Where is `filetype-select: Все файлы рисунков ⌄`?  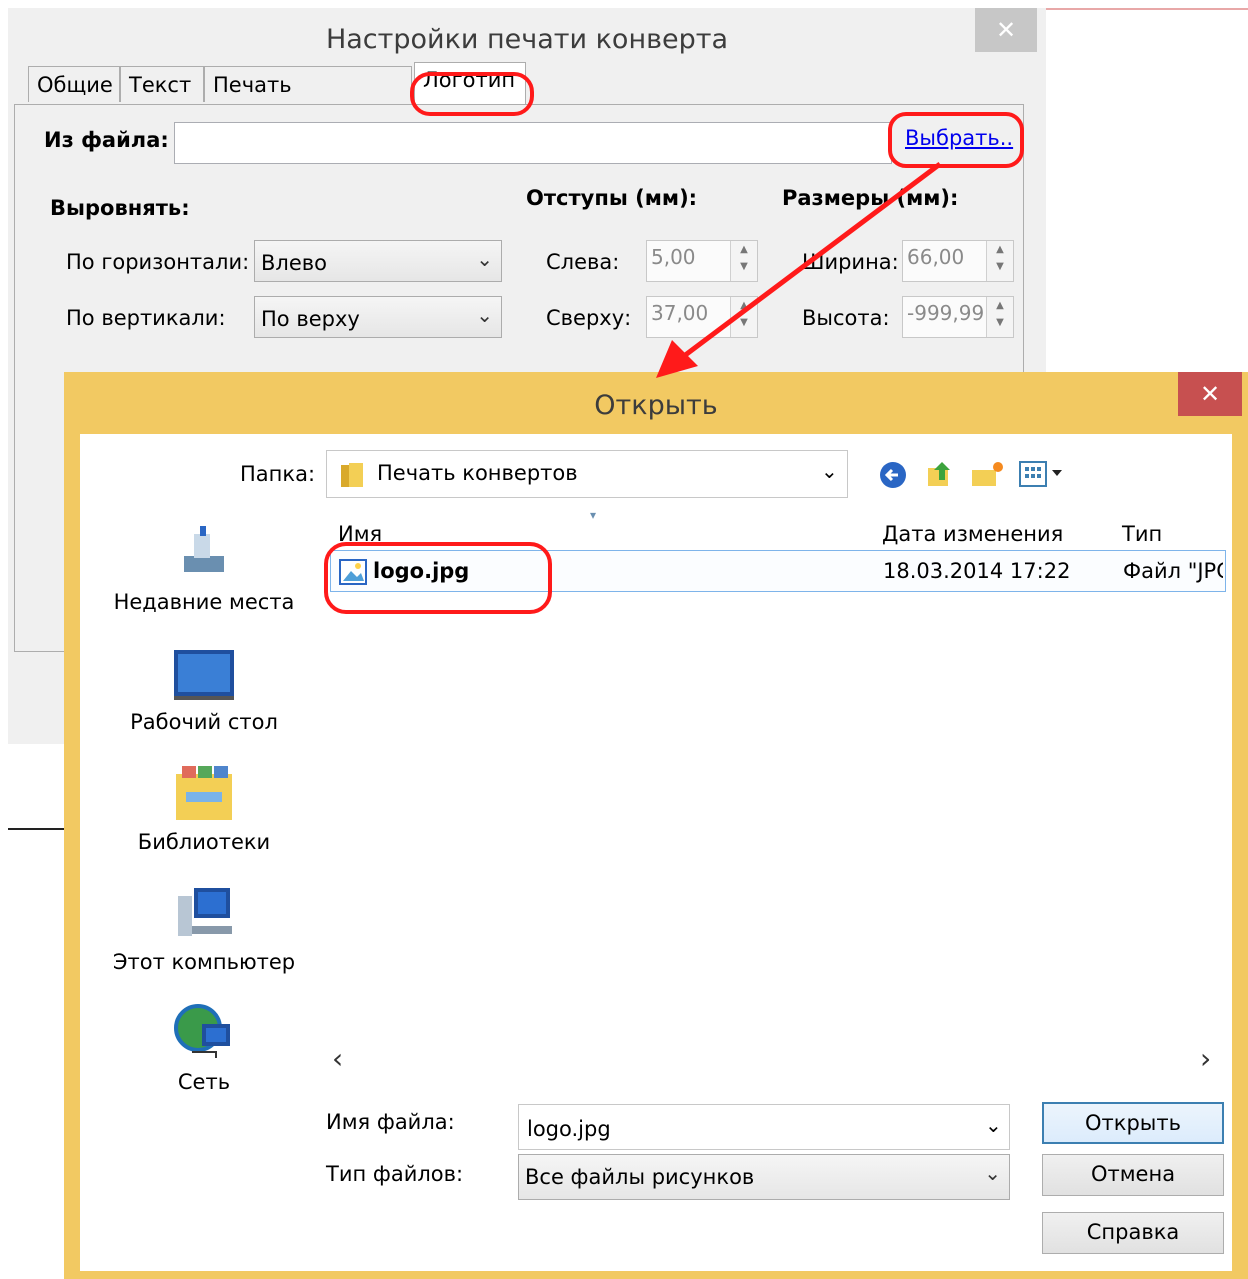
filetype-select: Все файлы рисунков ⌄ is located at coordinates (764, 1177).